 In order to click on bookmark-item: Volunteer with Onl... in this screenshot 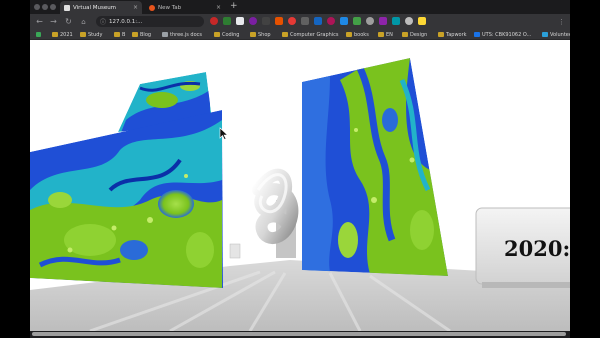, I will do `click(556, 34)`.